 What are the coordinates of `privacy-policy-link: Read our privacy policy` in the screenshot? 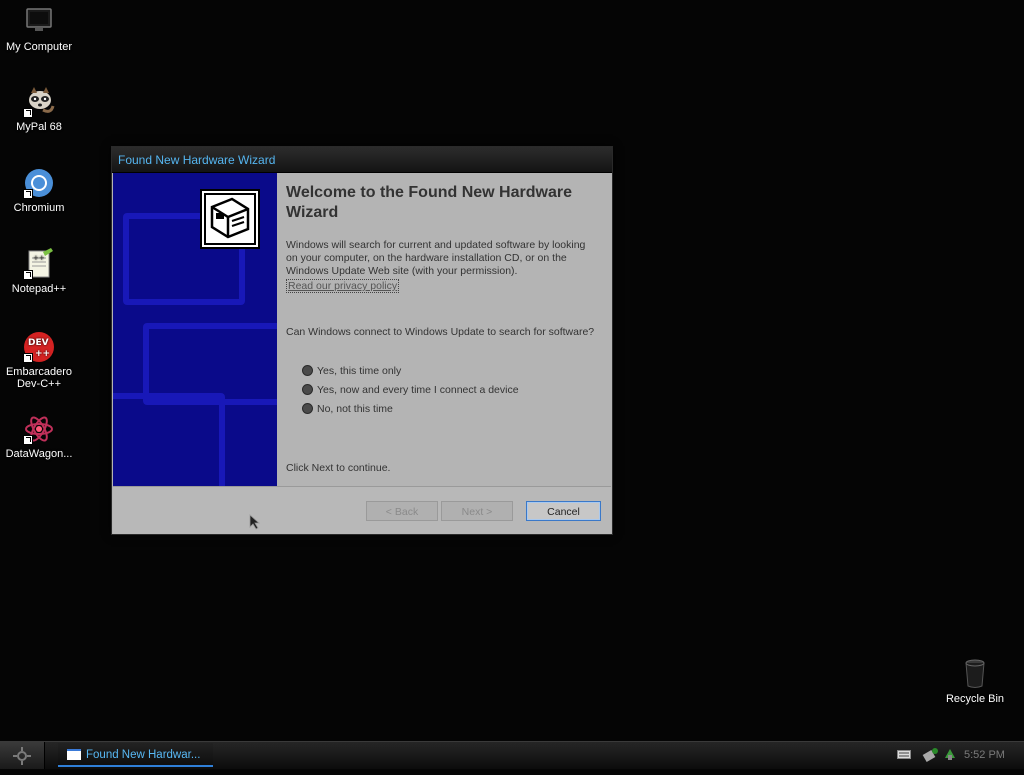 It's located at (343, 286).